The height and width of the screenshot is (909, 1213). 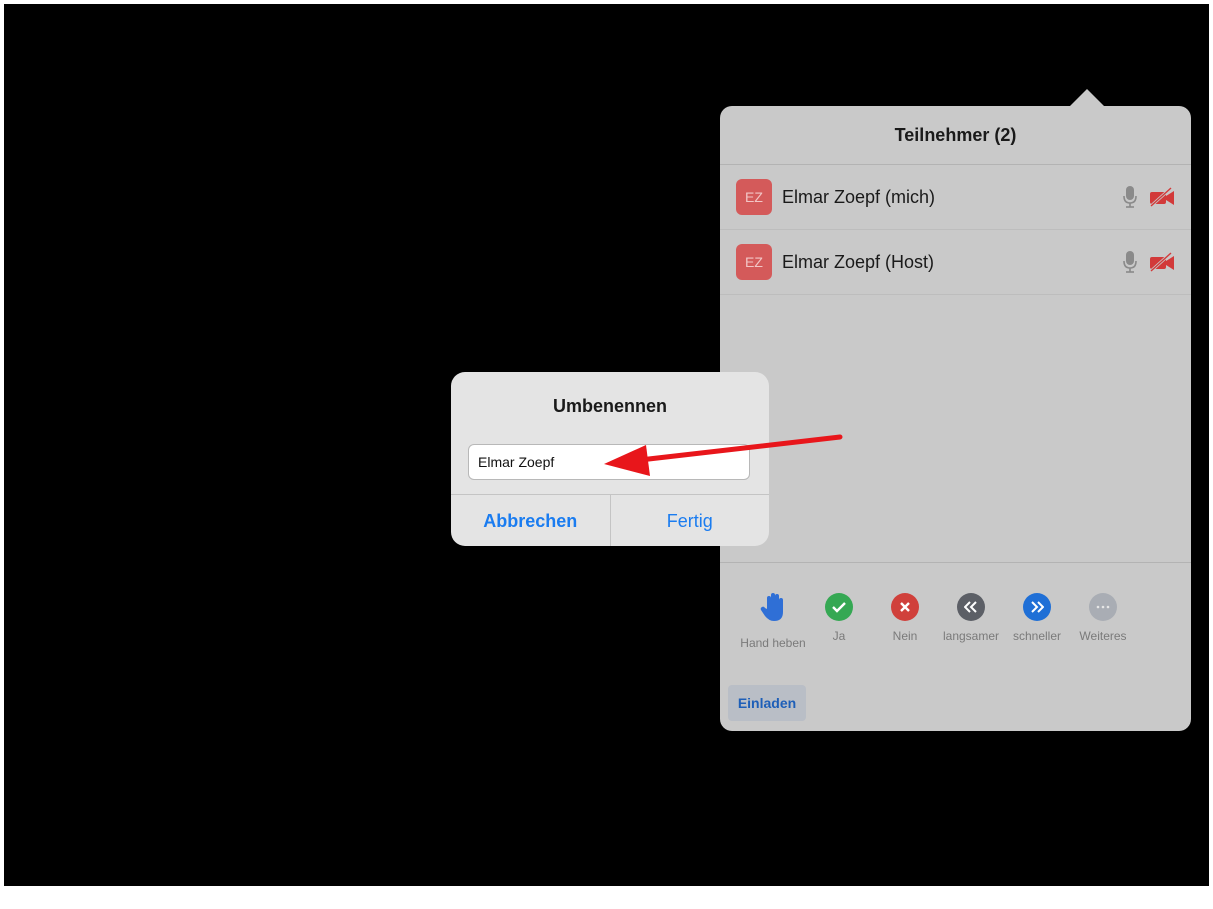 I want to click on more-icon, so click(x=1103, y=607).